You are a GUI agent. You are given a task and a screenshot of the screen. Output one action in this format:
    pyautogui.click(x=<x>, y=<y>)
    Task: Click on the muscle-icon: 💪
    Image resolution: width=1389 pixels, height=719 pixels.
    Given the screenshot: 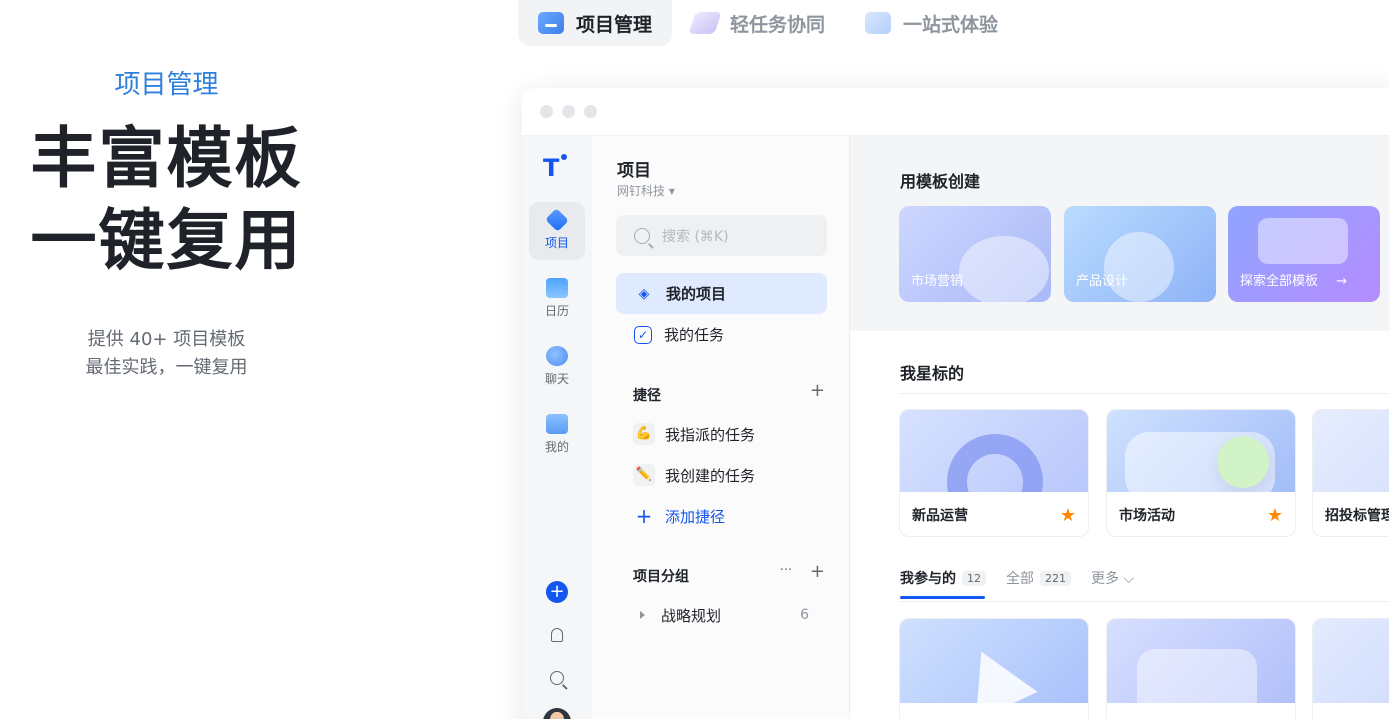 What is the action you would take?
    pyautogui.click(x=644, y=434)
    